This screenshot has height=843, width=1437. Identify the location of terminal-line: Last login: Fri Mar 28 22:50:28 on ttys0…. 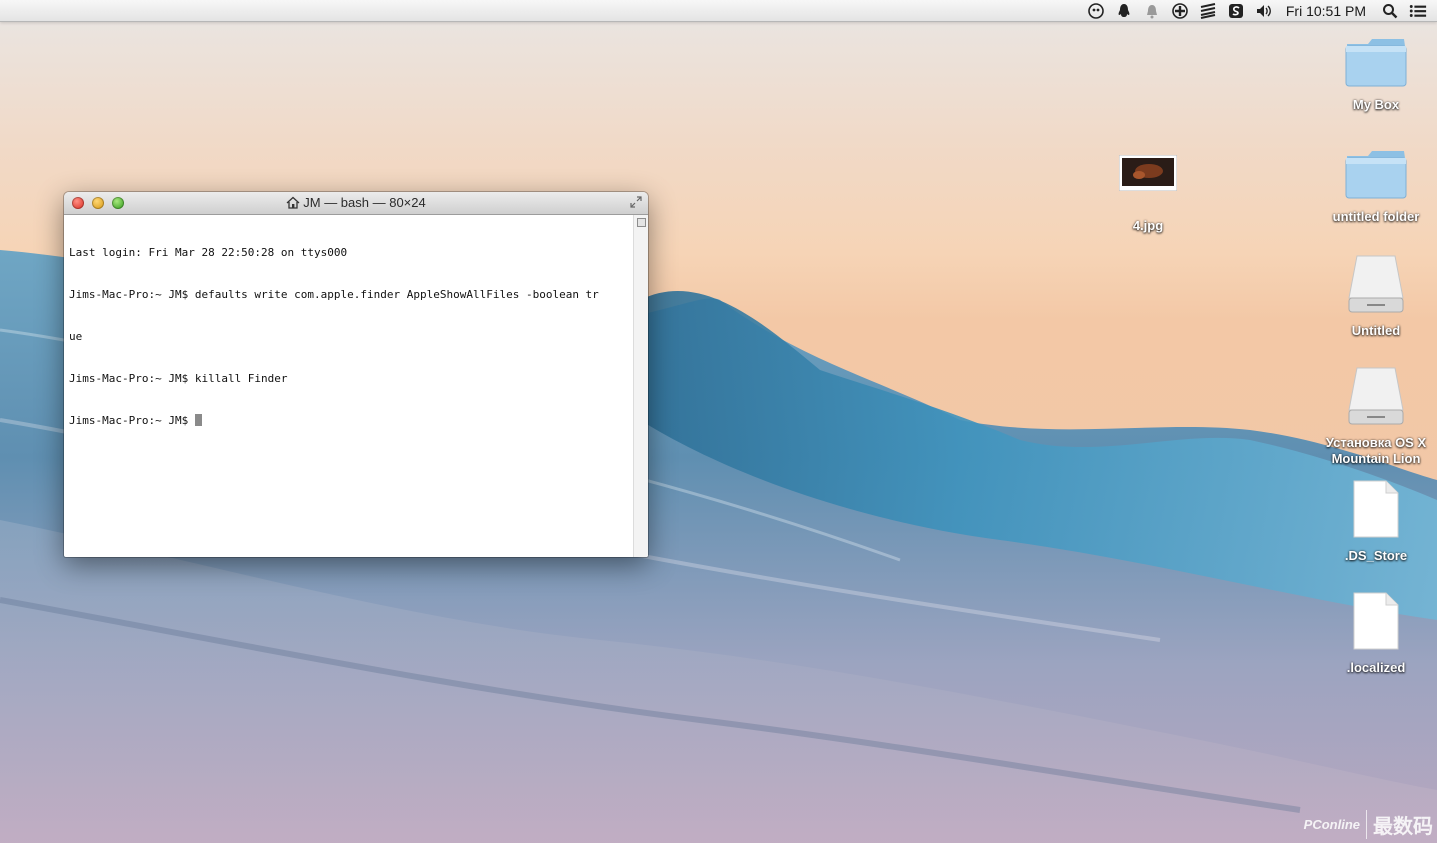
(208, 252).